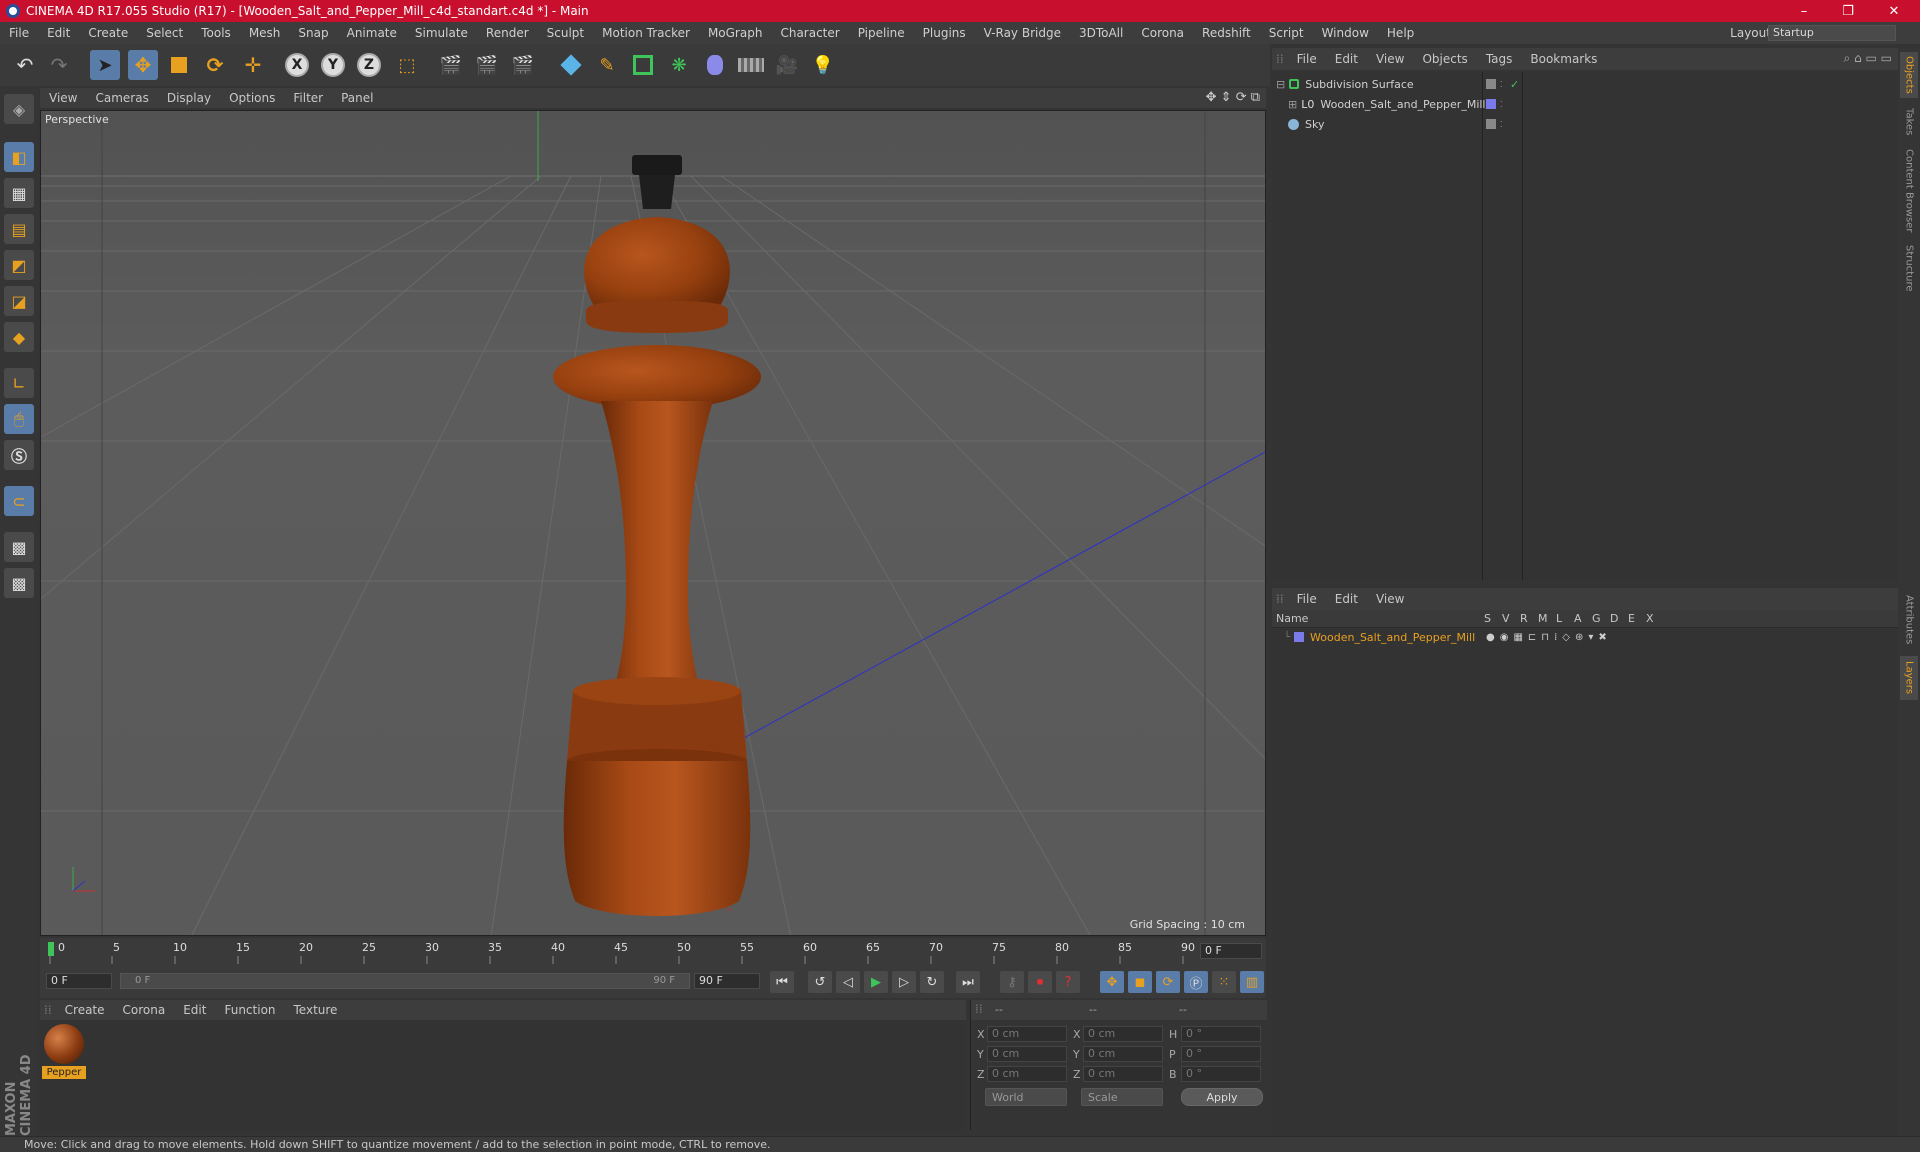 Image resolution: width=1920 pixels, height=1152 pixels. I want to click on menu-edit: Edit, so click(58, 33).